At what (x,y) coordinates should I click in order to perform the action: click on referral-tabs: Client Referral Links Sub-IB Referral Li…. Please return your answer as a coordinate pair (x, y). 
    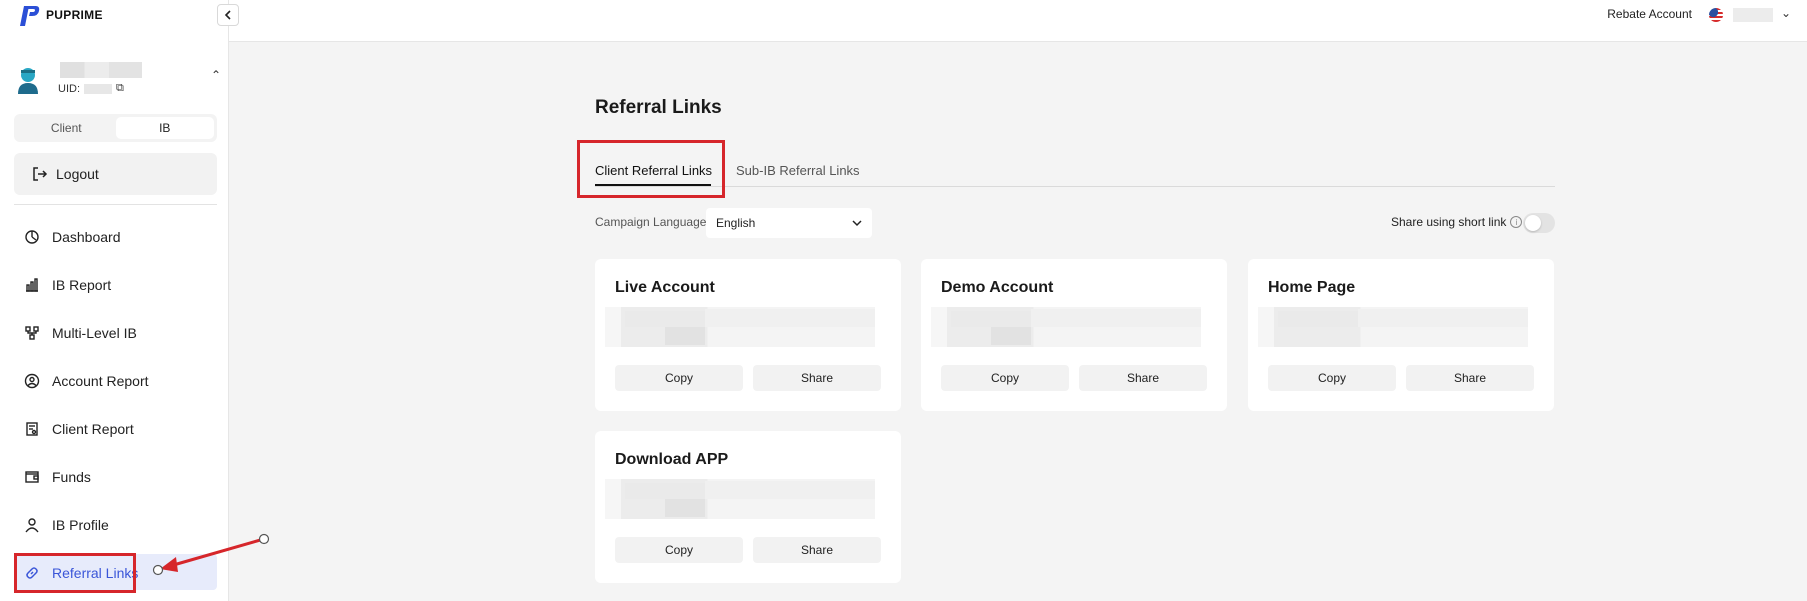
    Looking at the image, I should click on (1075, 170).